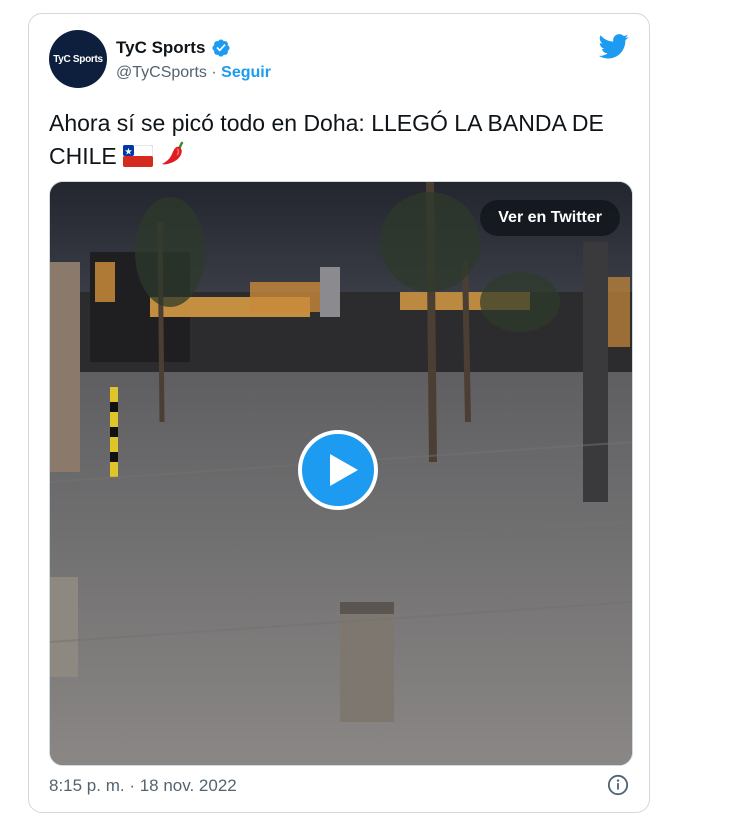  Describe the element at coordinates (160, 48) in the screenshot. I see `account-name: TyC Sports` at that location.